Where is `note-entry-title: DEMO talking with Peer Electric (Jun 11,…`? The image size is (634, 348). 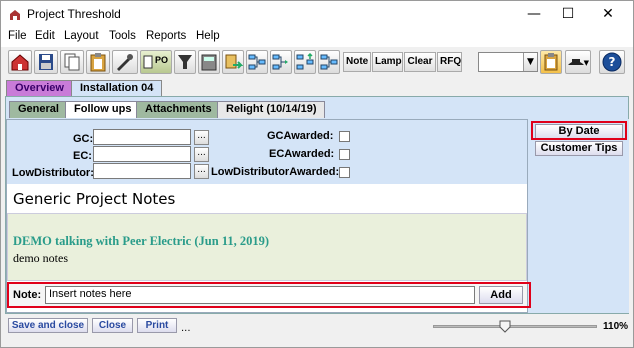 note-entry-title: DEMO talking with Peer Electric (Jun 11,… is located at coordinates (141, 241).